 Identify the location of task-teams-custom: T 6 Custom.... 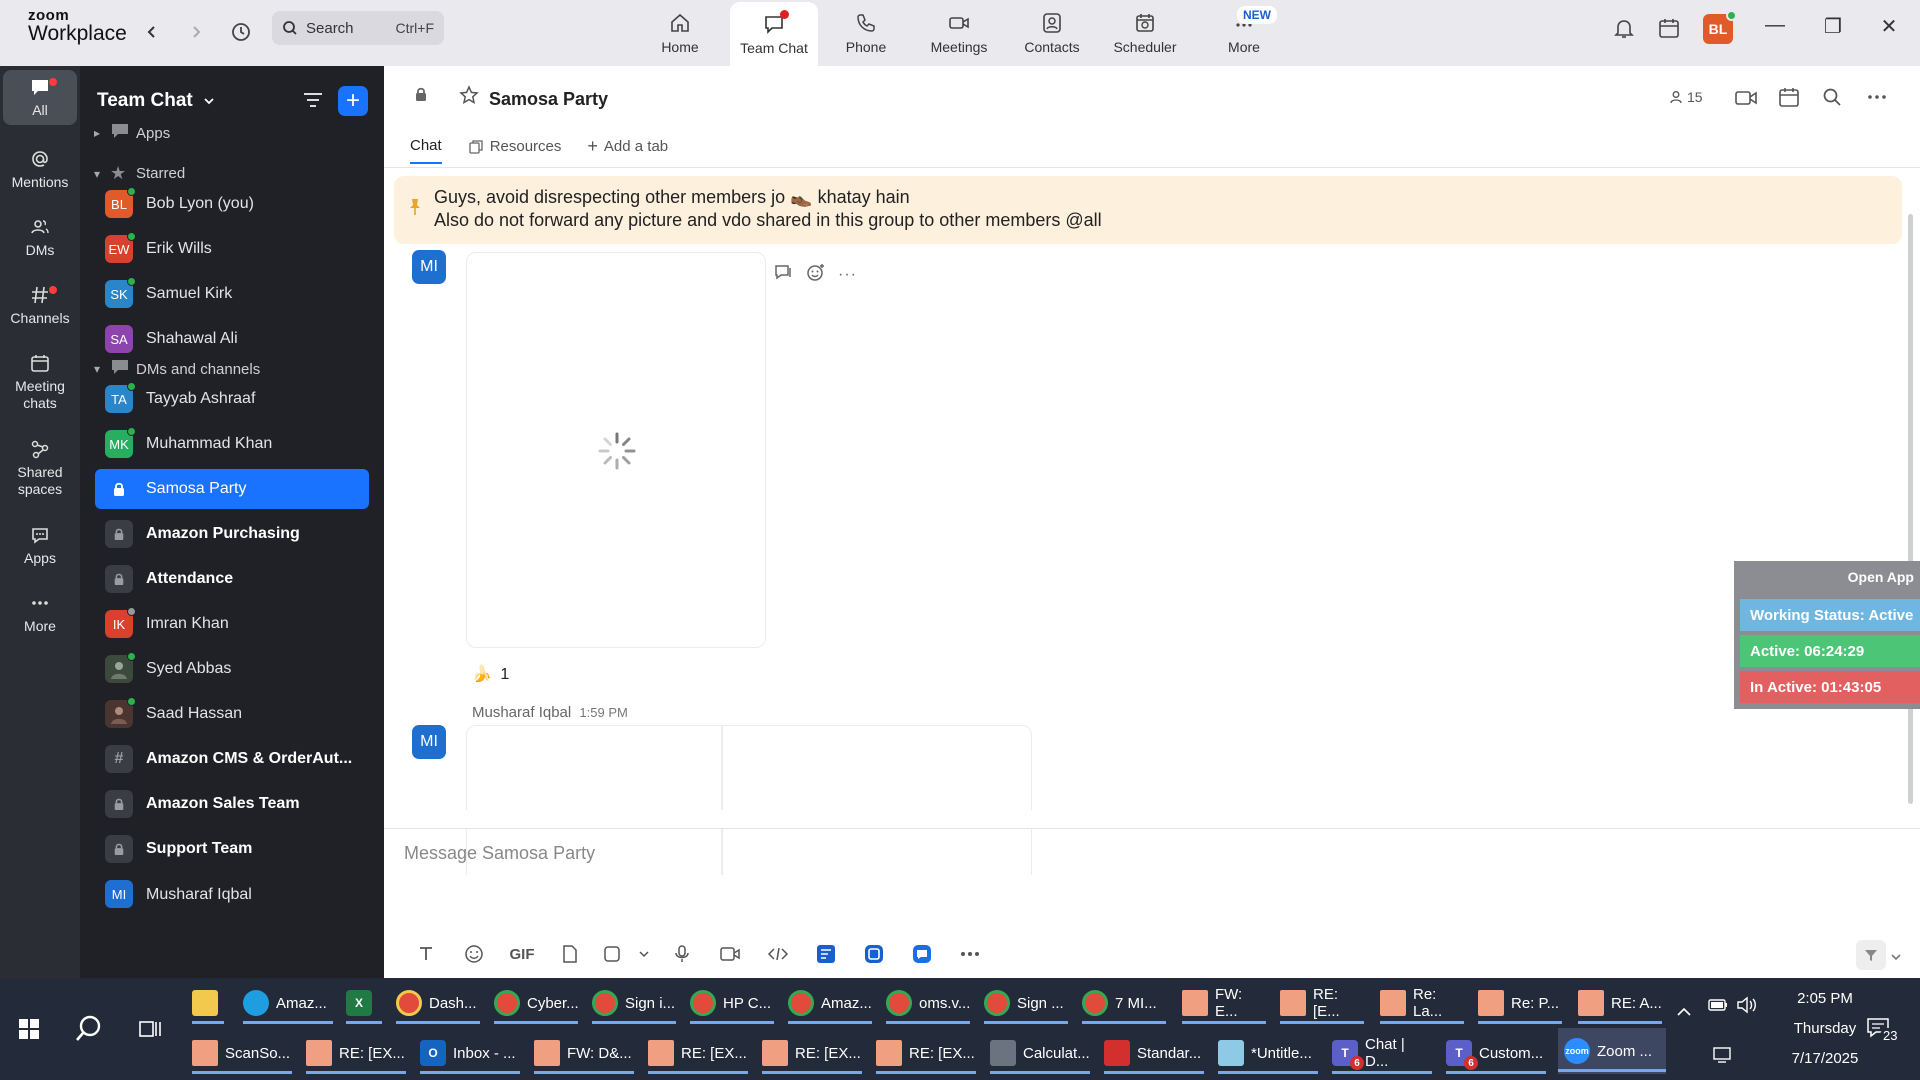
(1496, 1053).